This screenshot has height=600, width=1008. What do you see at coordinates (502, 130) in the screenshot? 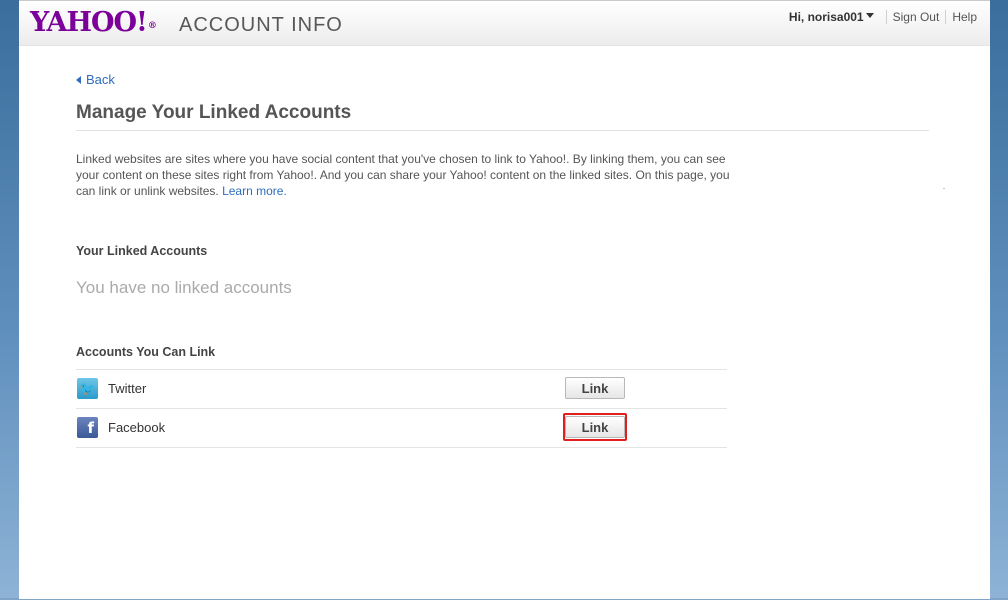
I see `title-divider` at bounding box center [502, 130].